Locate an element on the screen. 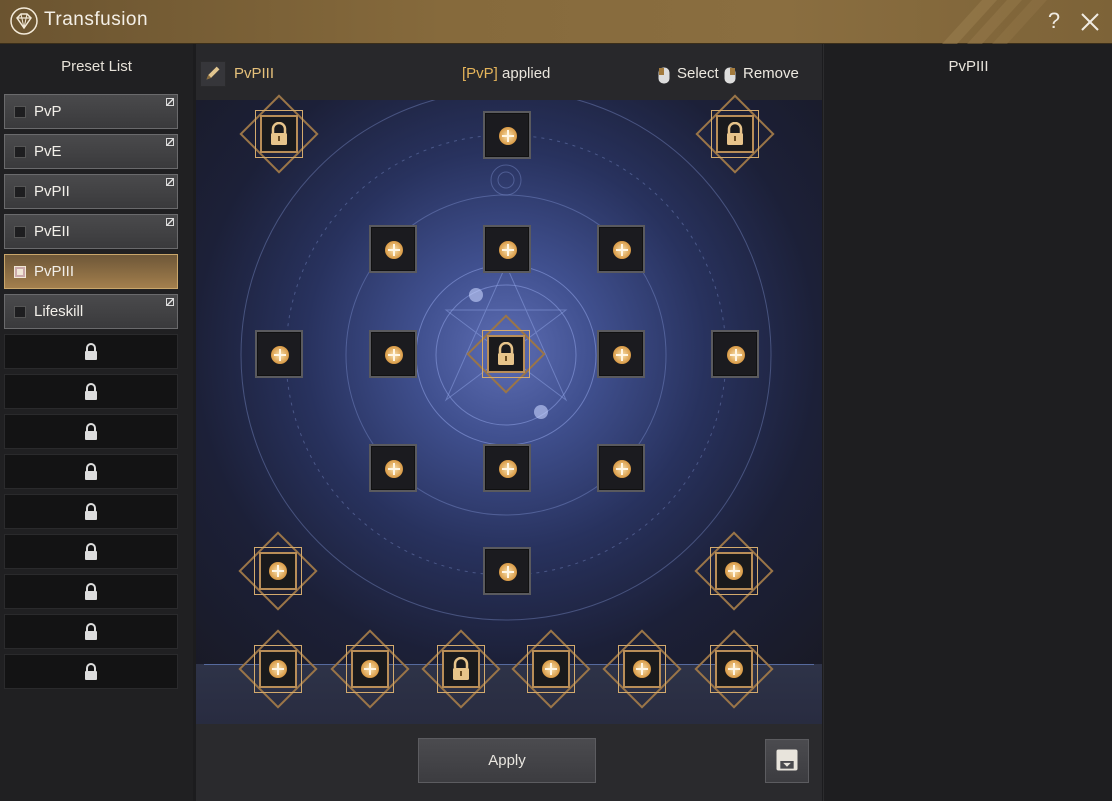  close-icon is located at coordinates (1090, 22).